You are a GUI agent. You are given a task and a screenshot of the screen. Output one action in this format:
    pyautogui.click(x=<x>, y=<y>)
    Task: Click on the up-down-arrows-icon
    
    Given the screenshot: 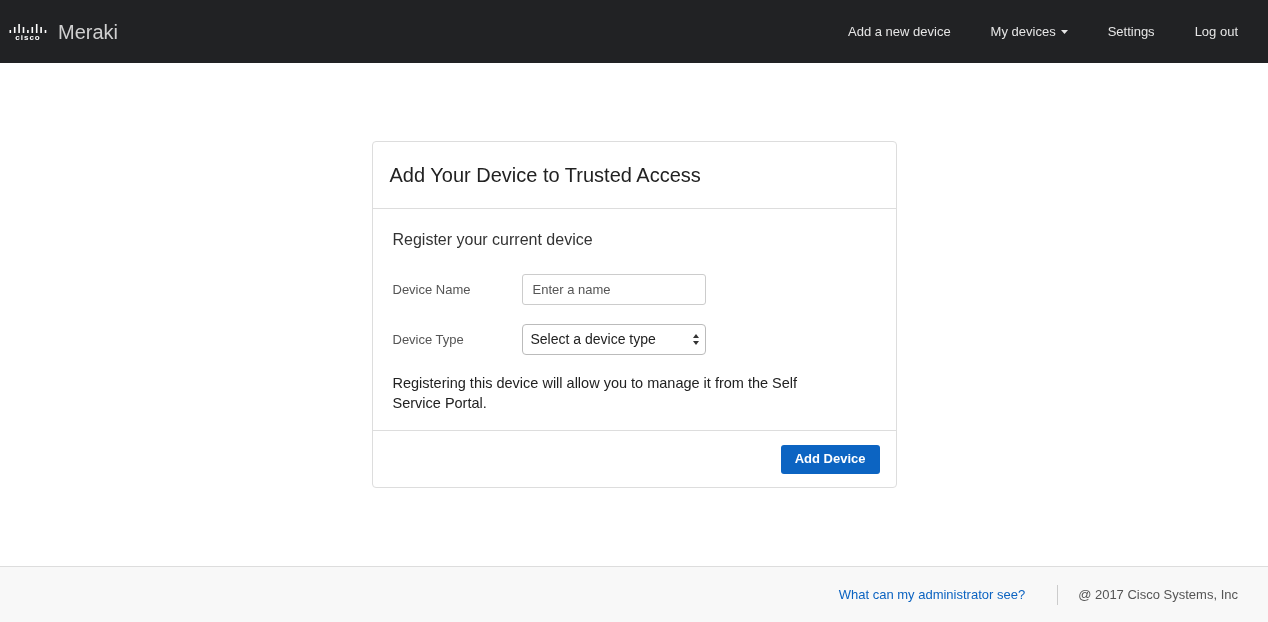 What is the action you would take?
    pyautogui.click(x=695, y=339)
    